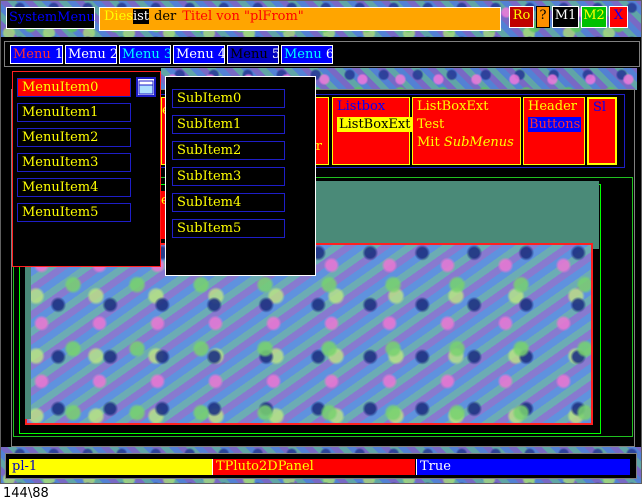 This screenshot has height=504, width=642. Describe the element at coordinates (145, 54) in the screenshot. I see `menu-3: Menu 3` at that location.